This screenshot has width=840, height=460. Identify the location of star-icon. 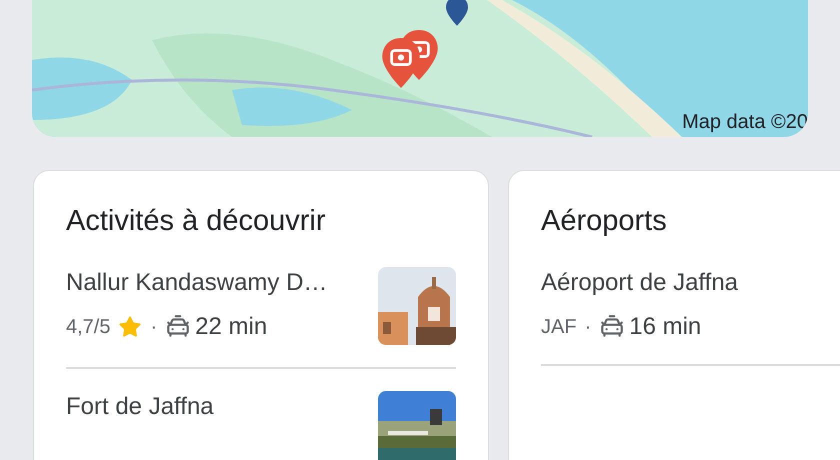
(130, 327).